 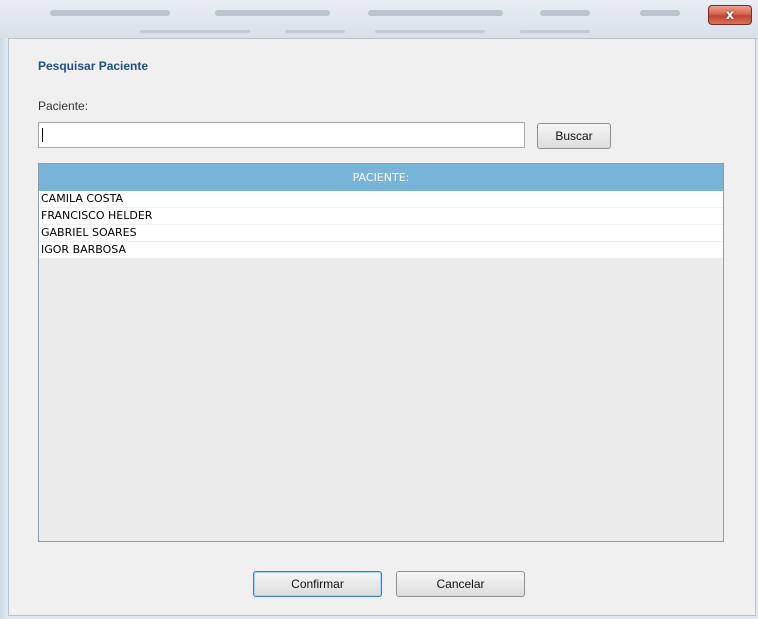 What do you see at coordinates (4, 328) in the screenshot?
I see `window-left-edge` at bounding box center [4, 328].